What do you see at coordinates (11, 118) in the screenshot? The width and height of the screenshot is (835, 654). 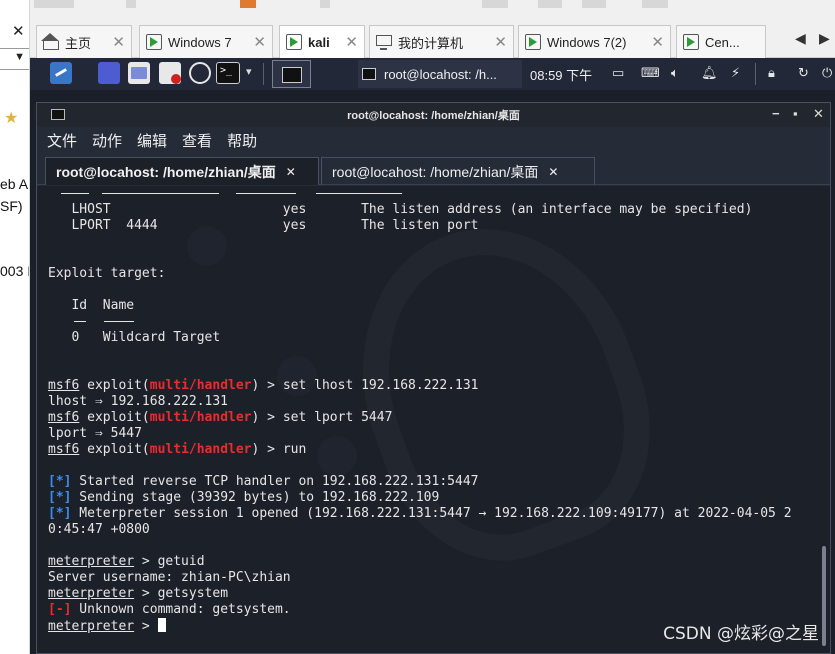 I see `star-icon: ★` at bounding box center [11, 118].